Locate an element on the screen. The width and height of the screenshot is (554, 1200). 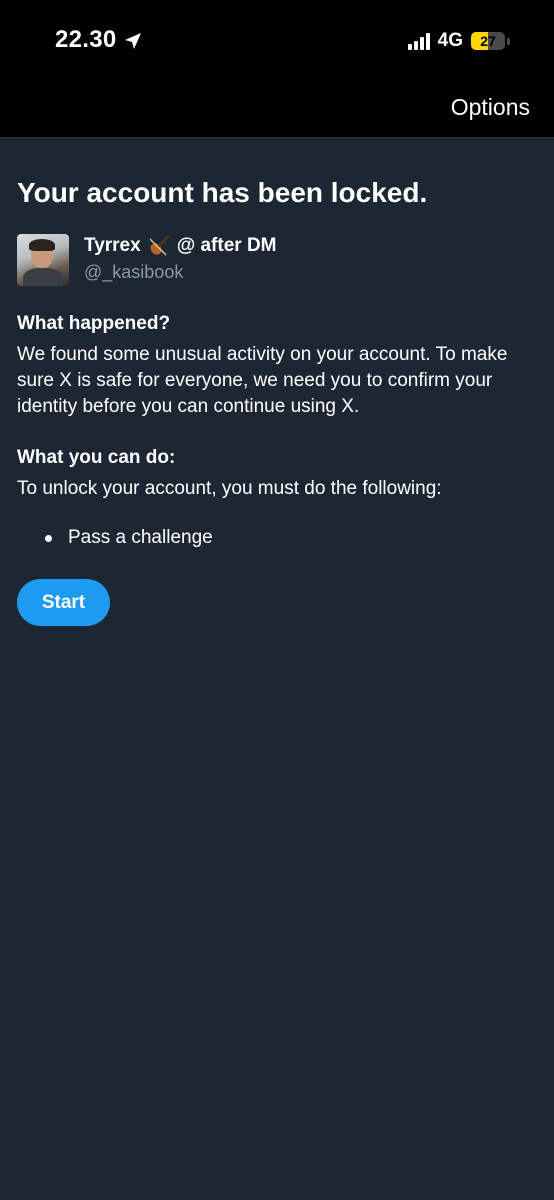
page-title: Your account has been locked. is located at coordinates (222, 192).